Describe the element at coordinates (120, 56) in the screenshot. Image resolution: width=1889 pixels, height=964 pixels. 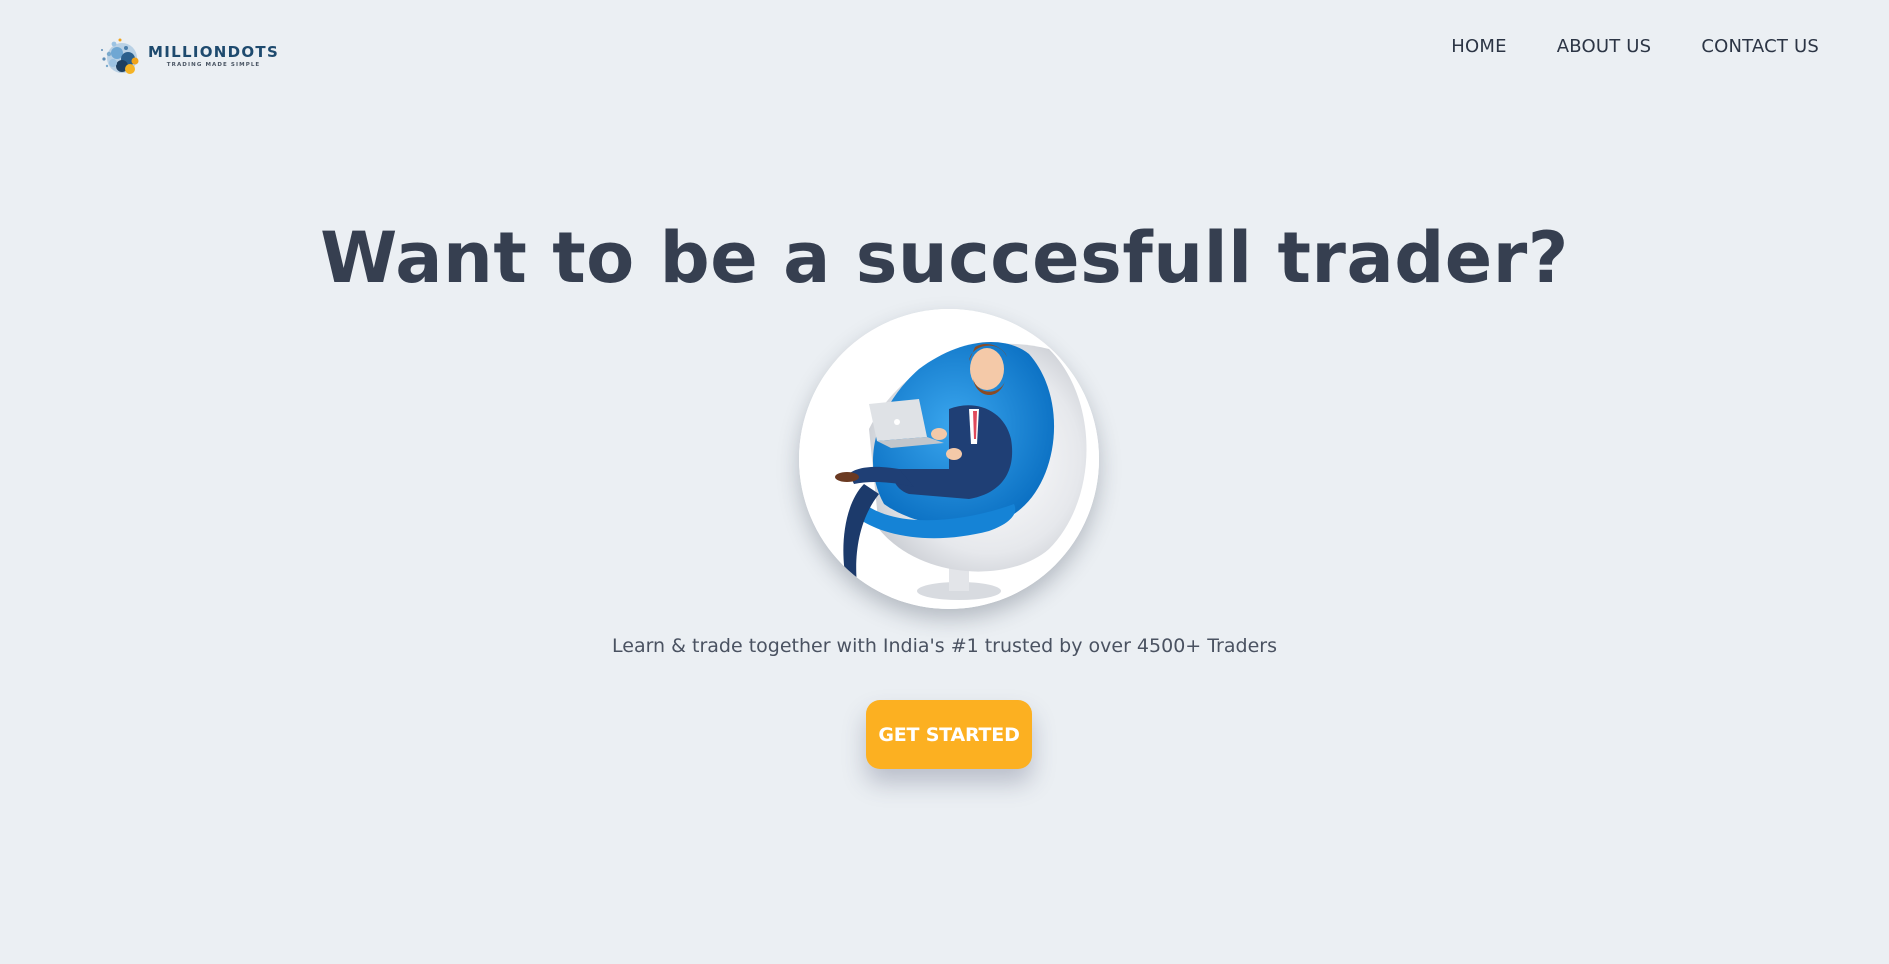
I see `dots-globe-icon` at that location.